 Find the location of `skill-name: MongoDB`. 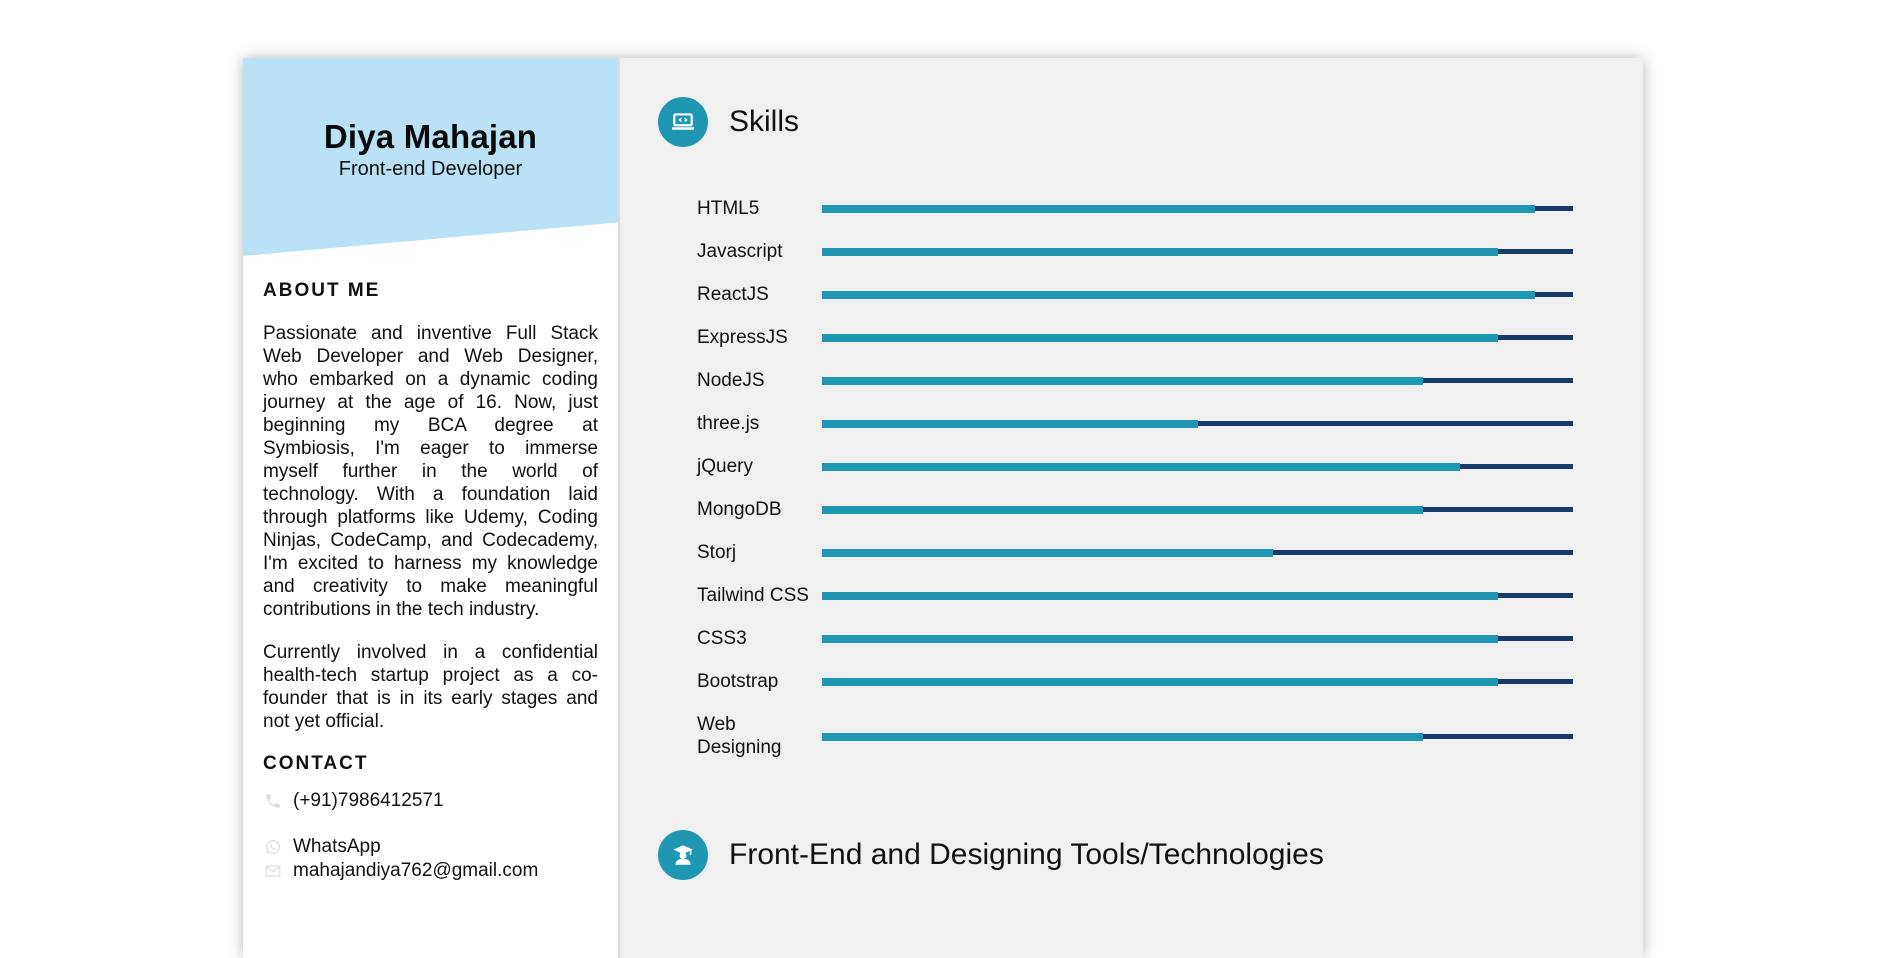

skill-name: MongoDB is located at coordinates (739, 509).